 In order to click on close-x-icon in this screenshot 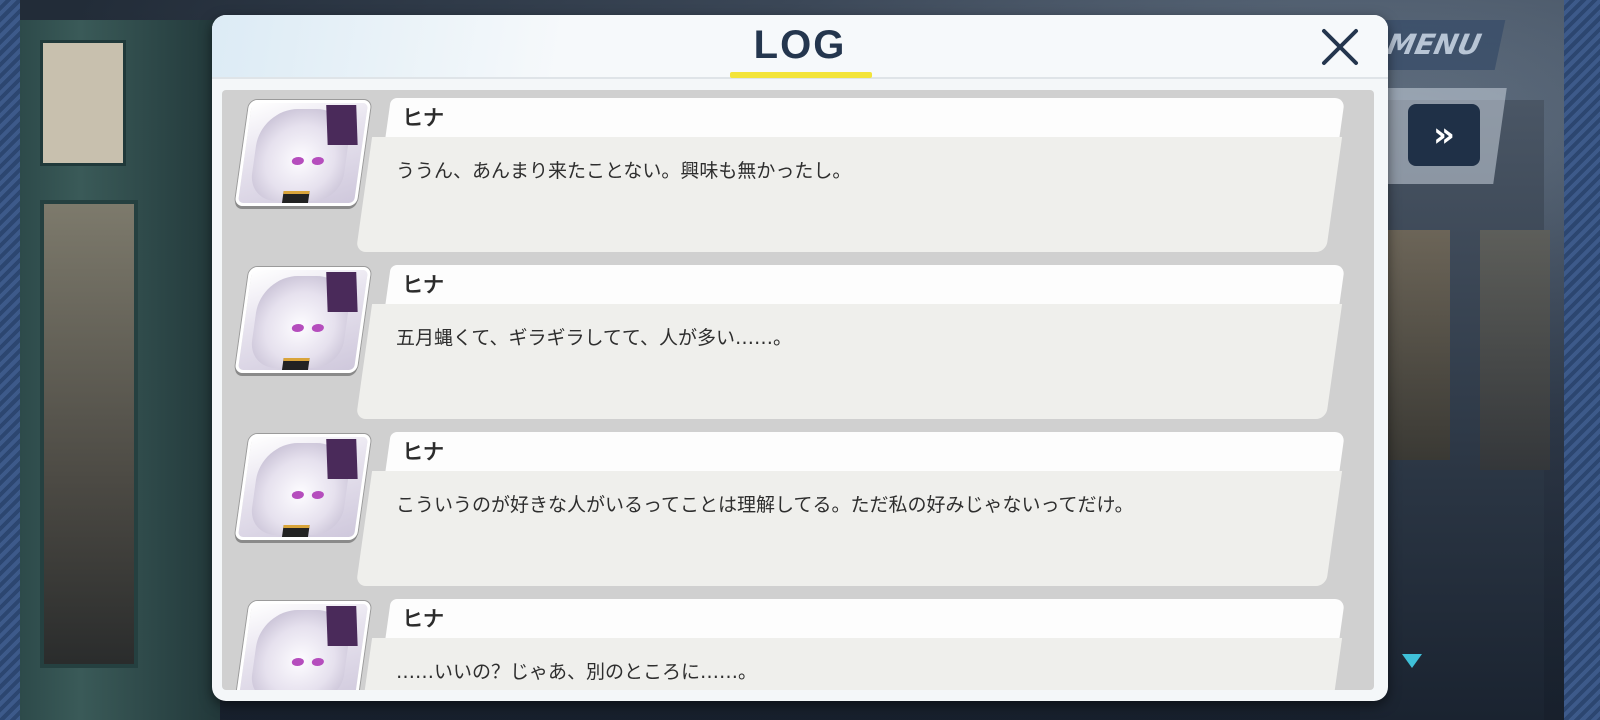, I will do `click(1340, 47)`.